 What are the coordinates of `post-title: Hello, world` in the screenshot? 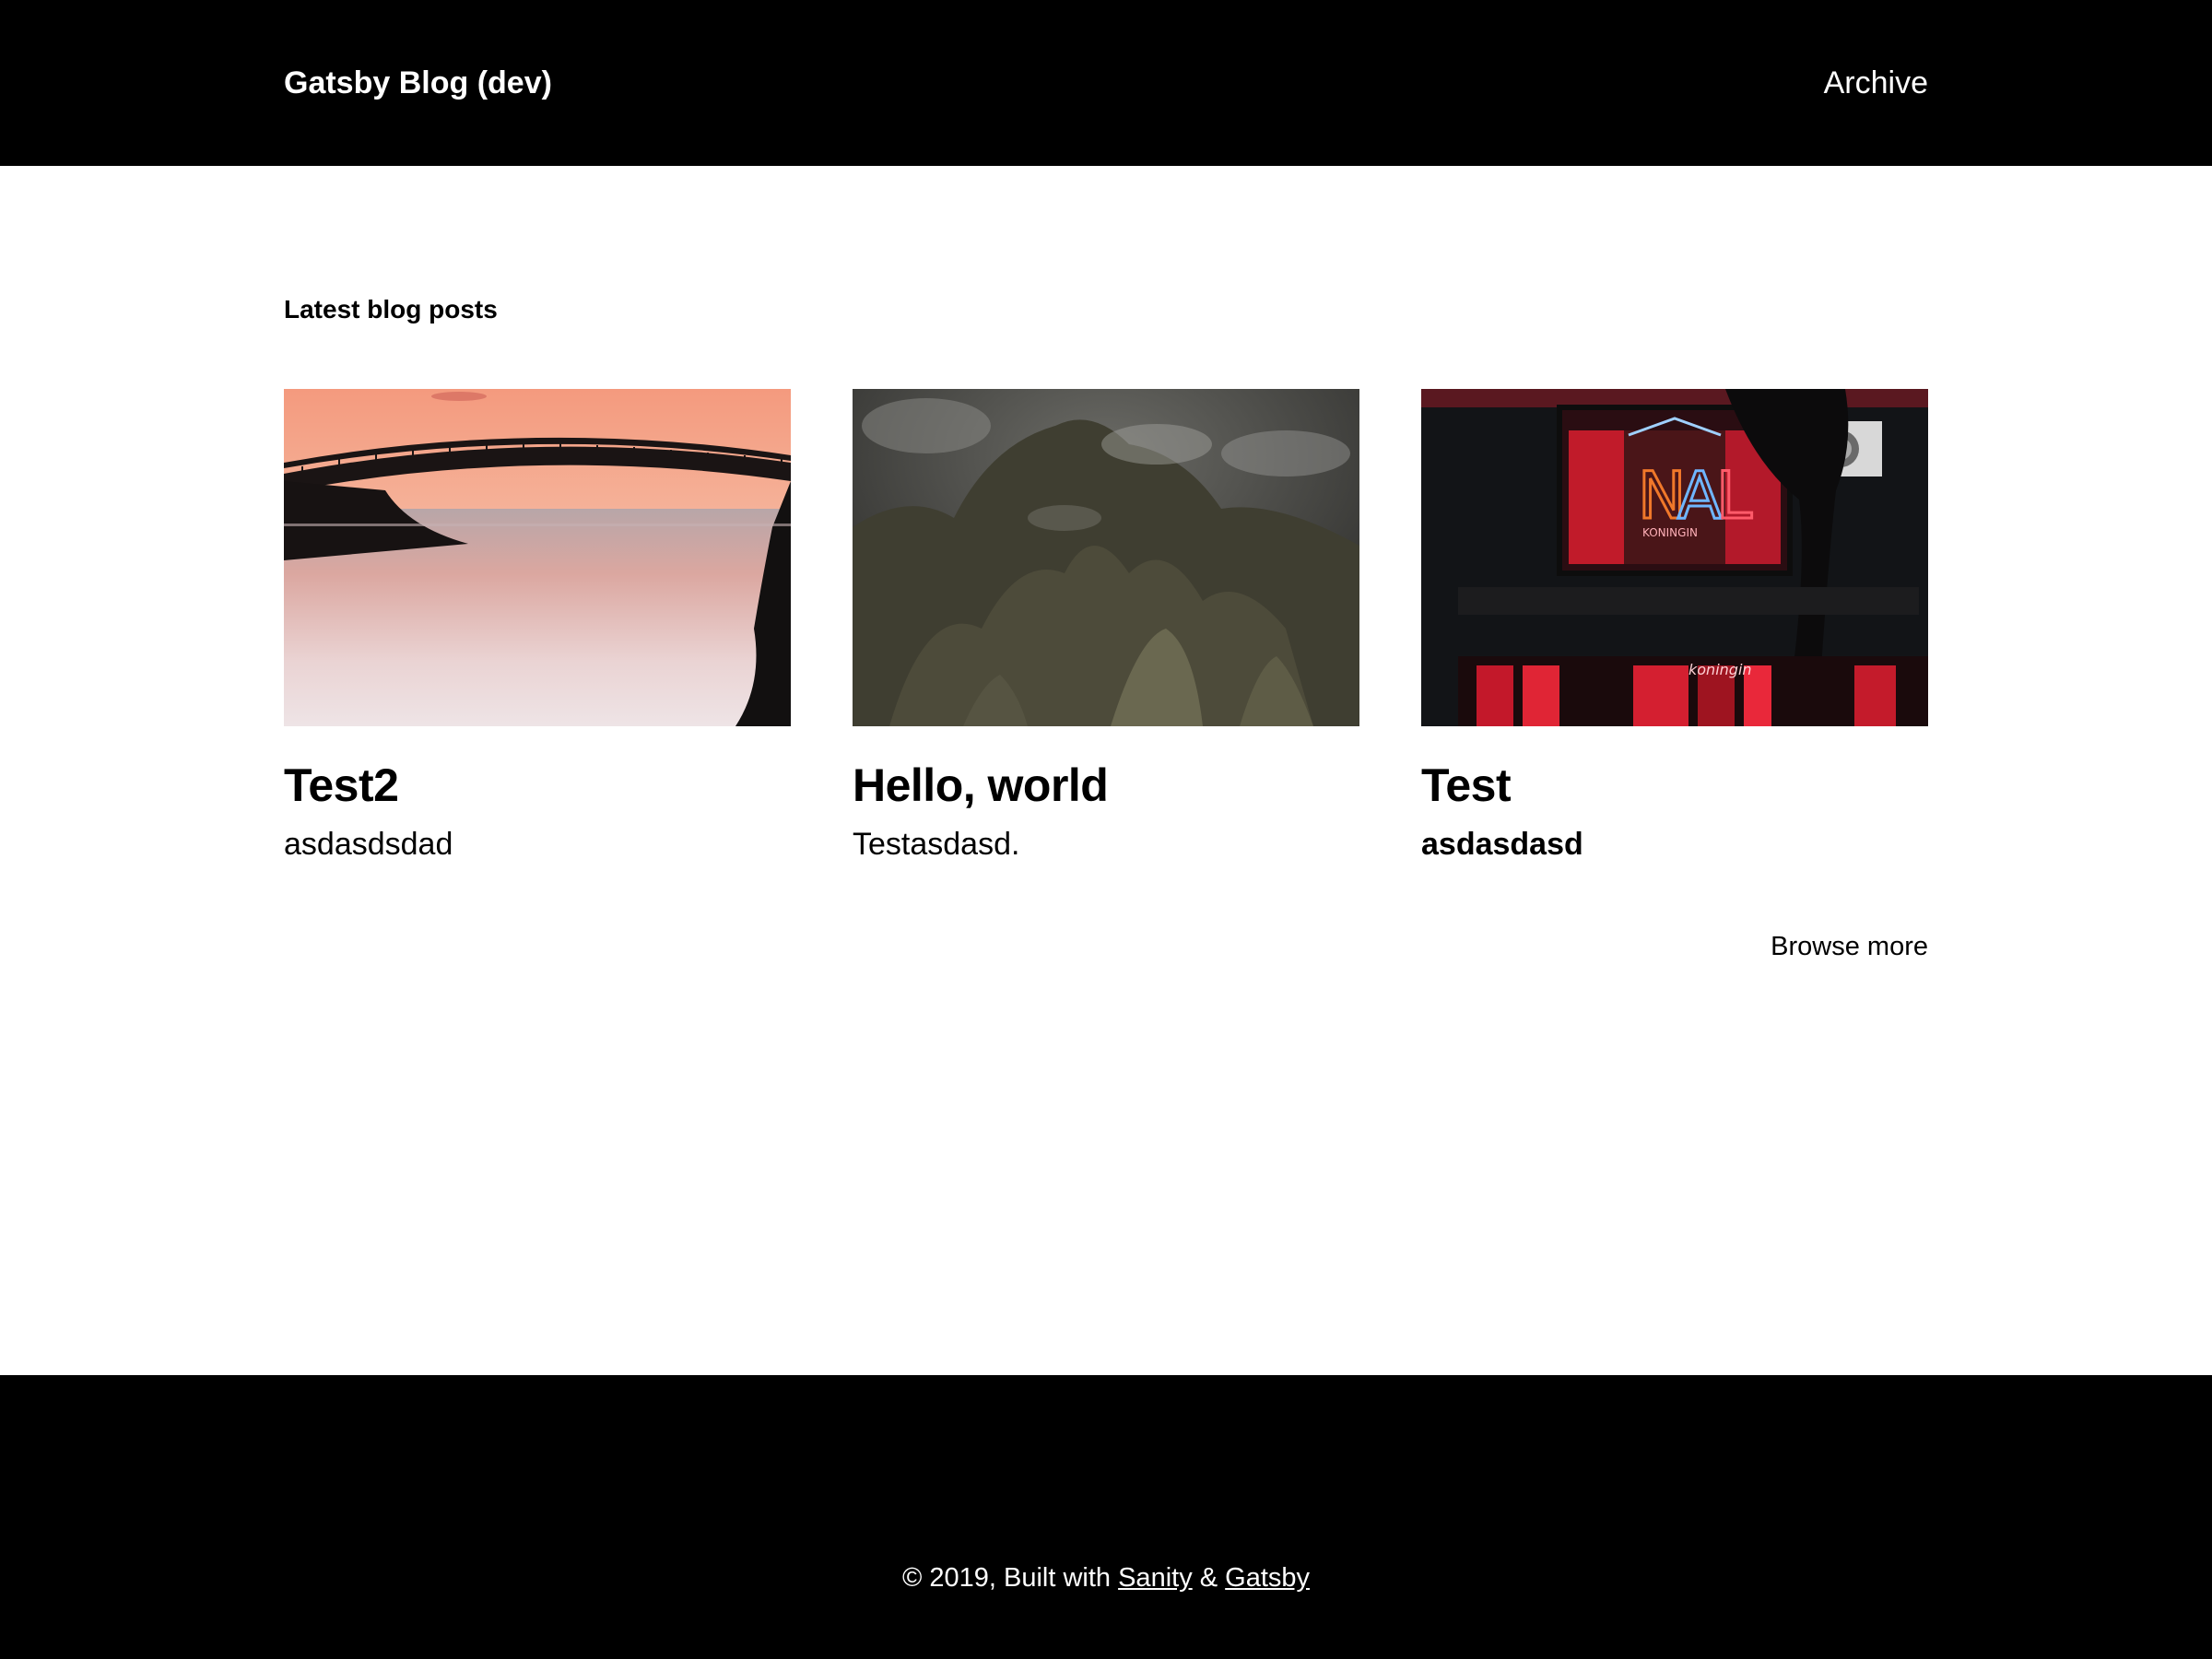 It's located at (981, 785).